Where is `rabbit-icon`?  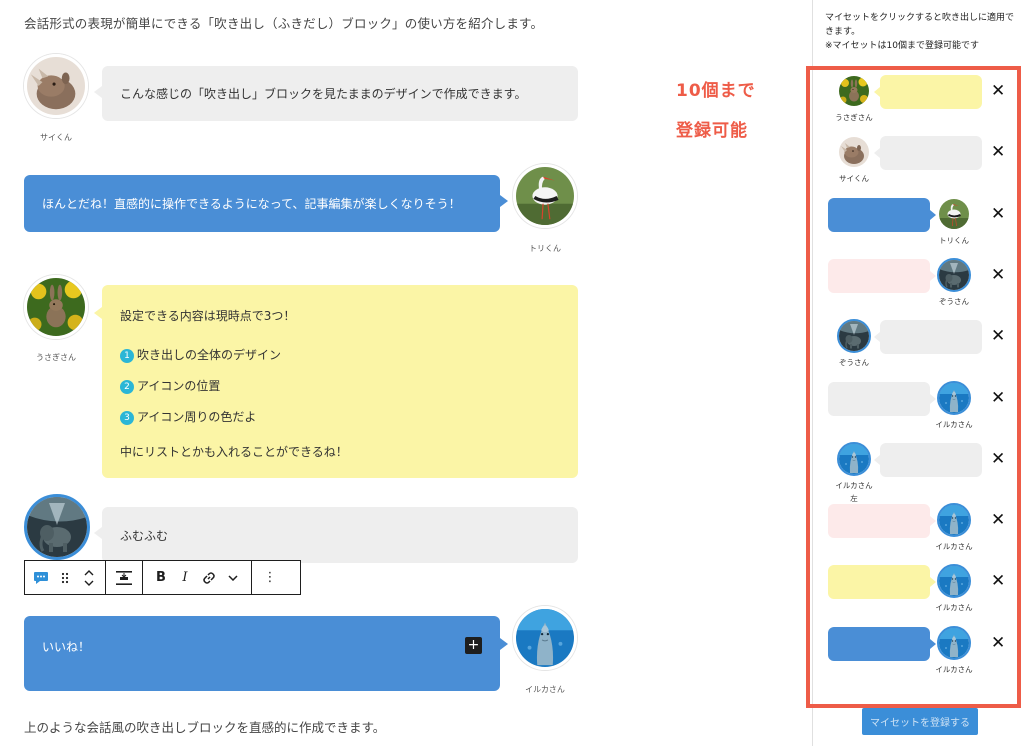
rabbit-icon is located at coordinates (854, 91).